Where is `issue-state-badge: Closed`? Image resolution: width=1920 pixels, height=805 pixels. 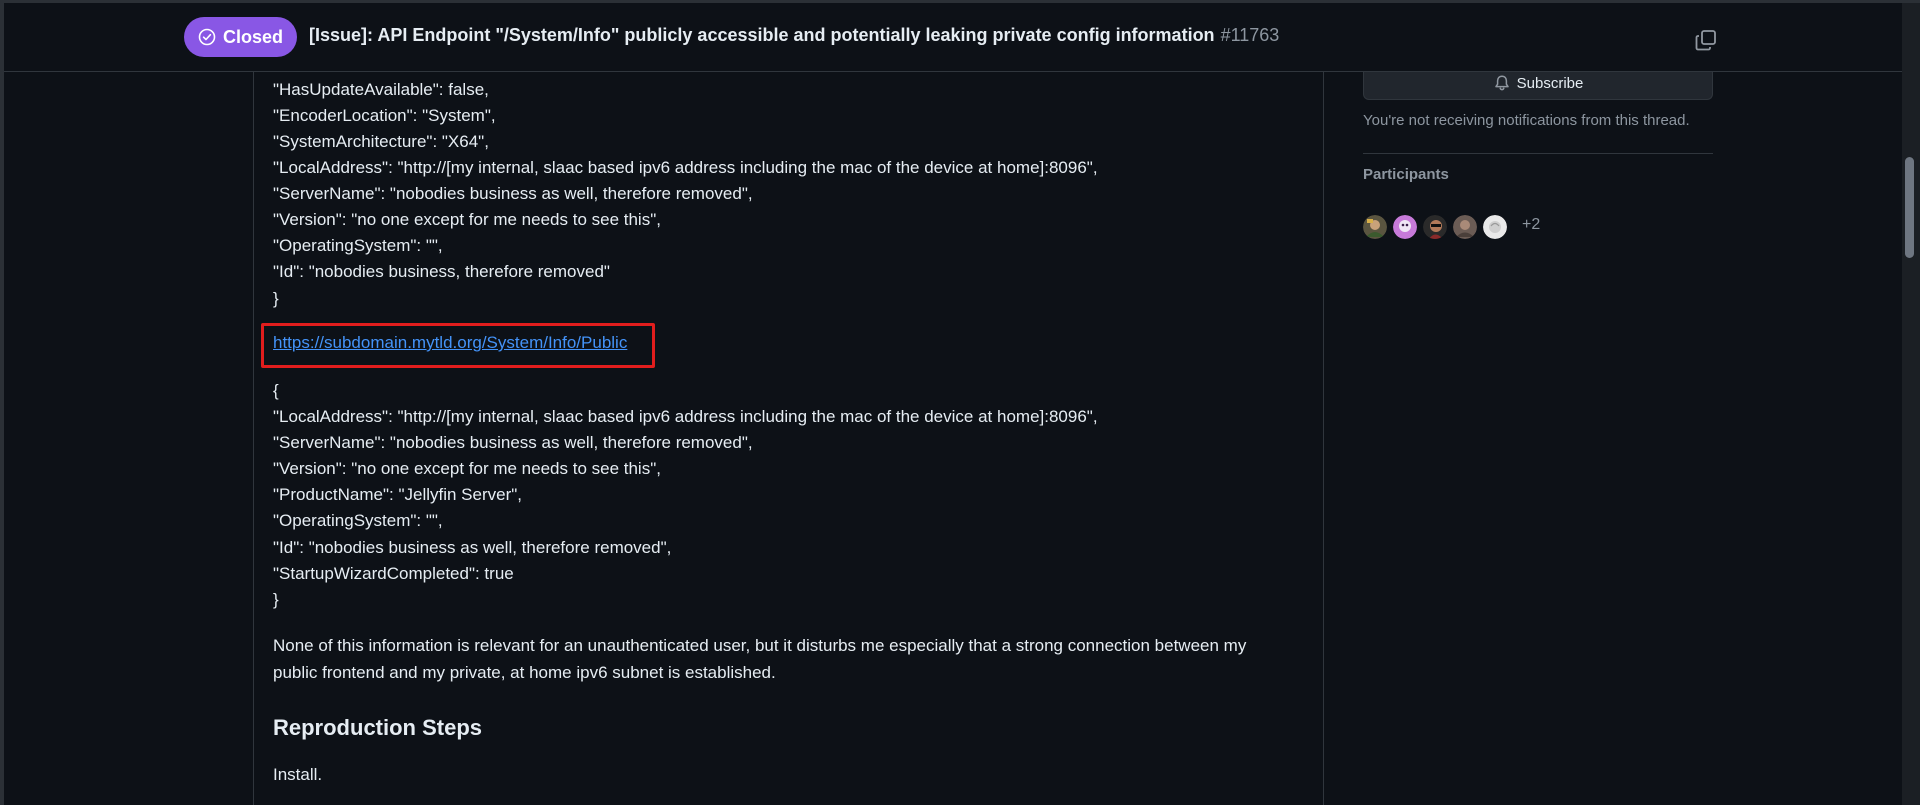
issue-state-badge: Closed is located at coordinates (241, 37).